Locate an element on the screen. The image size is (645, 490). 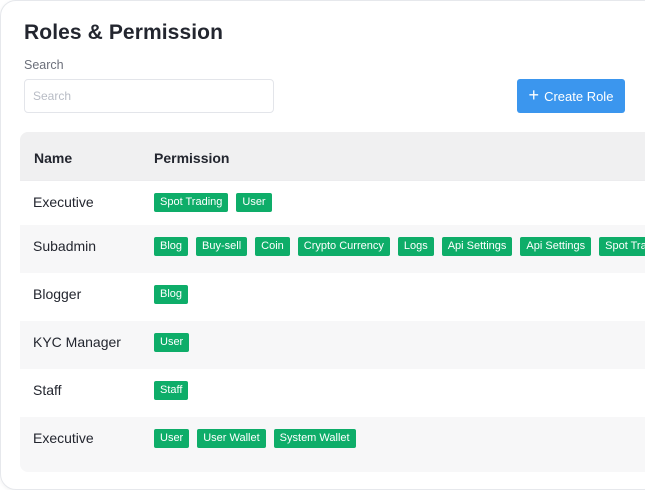
search-input is located at coordinates (149, 96).